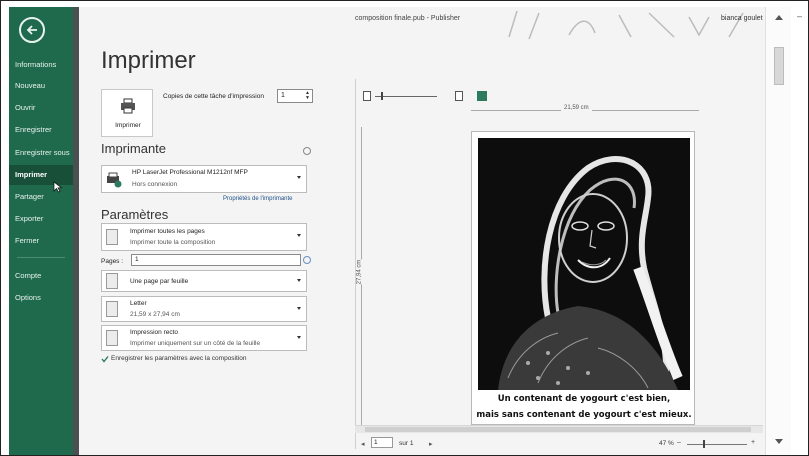 This screenshot has width=809, height=456. What do you see at coordinates (283, 95) in the screenshot?
I see `copies-value: 1` at bounding box center [283, 95].